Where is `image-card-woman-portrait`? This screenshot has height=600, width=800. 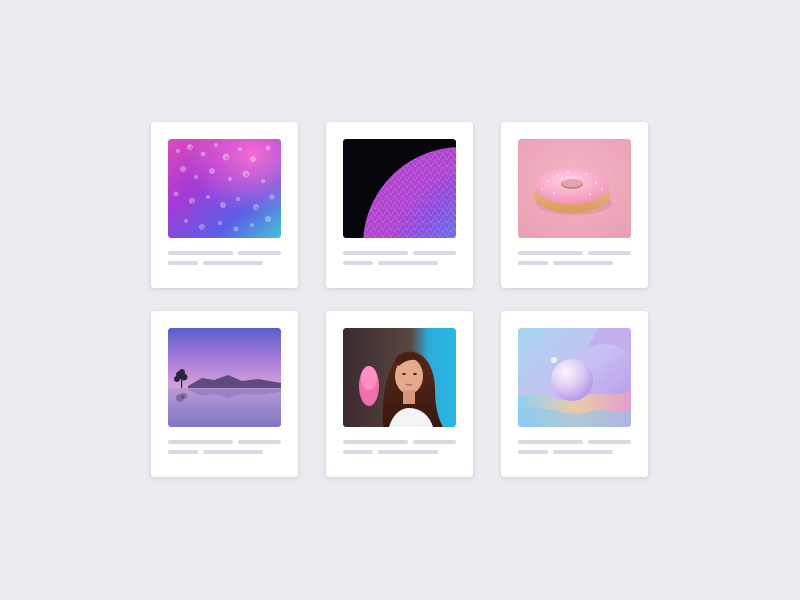 image-card-woman-portrait is located at coordinates (399, 394).